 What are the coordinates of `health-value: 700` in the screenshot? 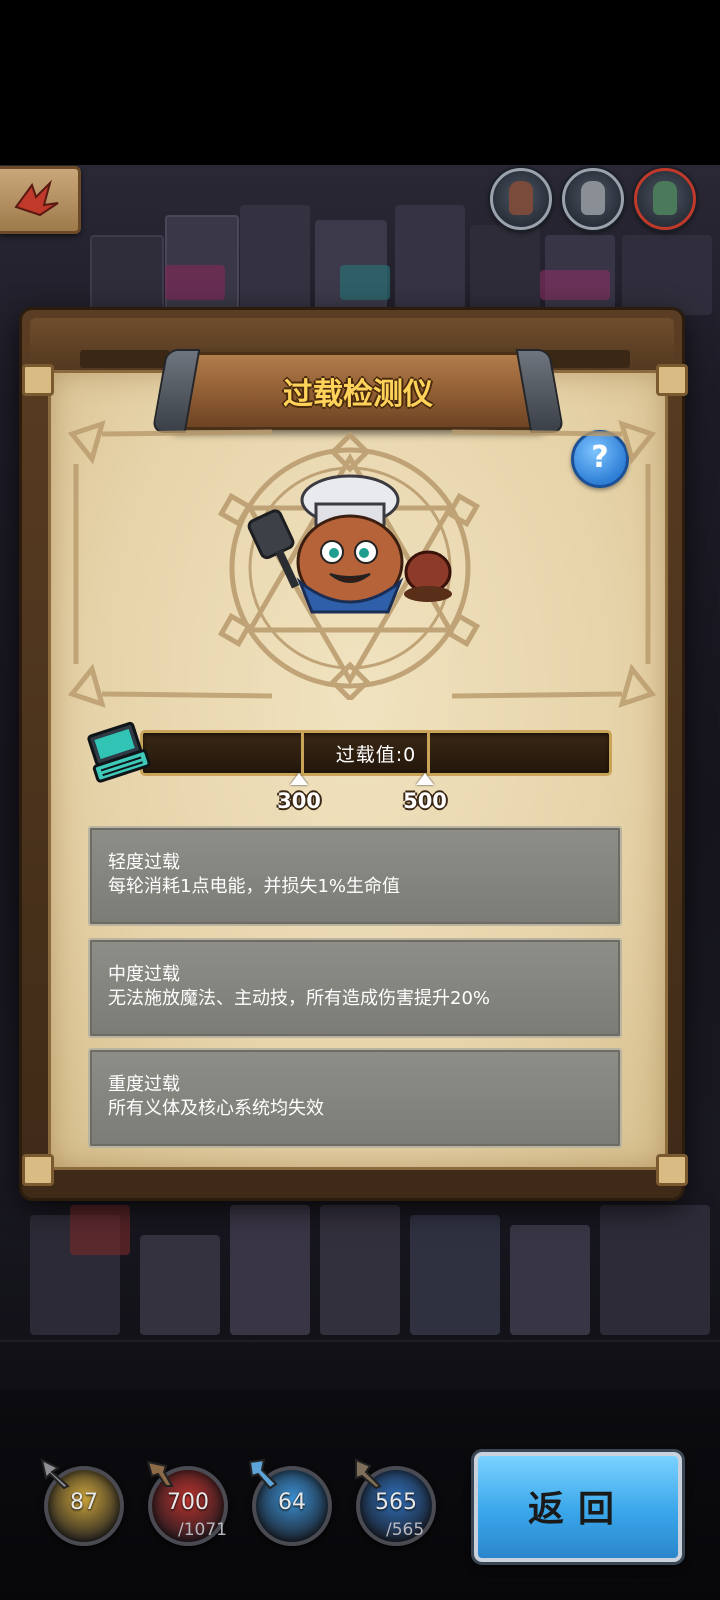 It's located at (188, 1502).